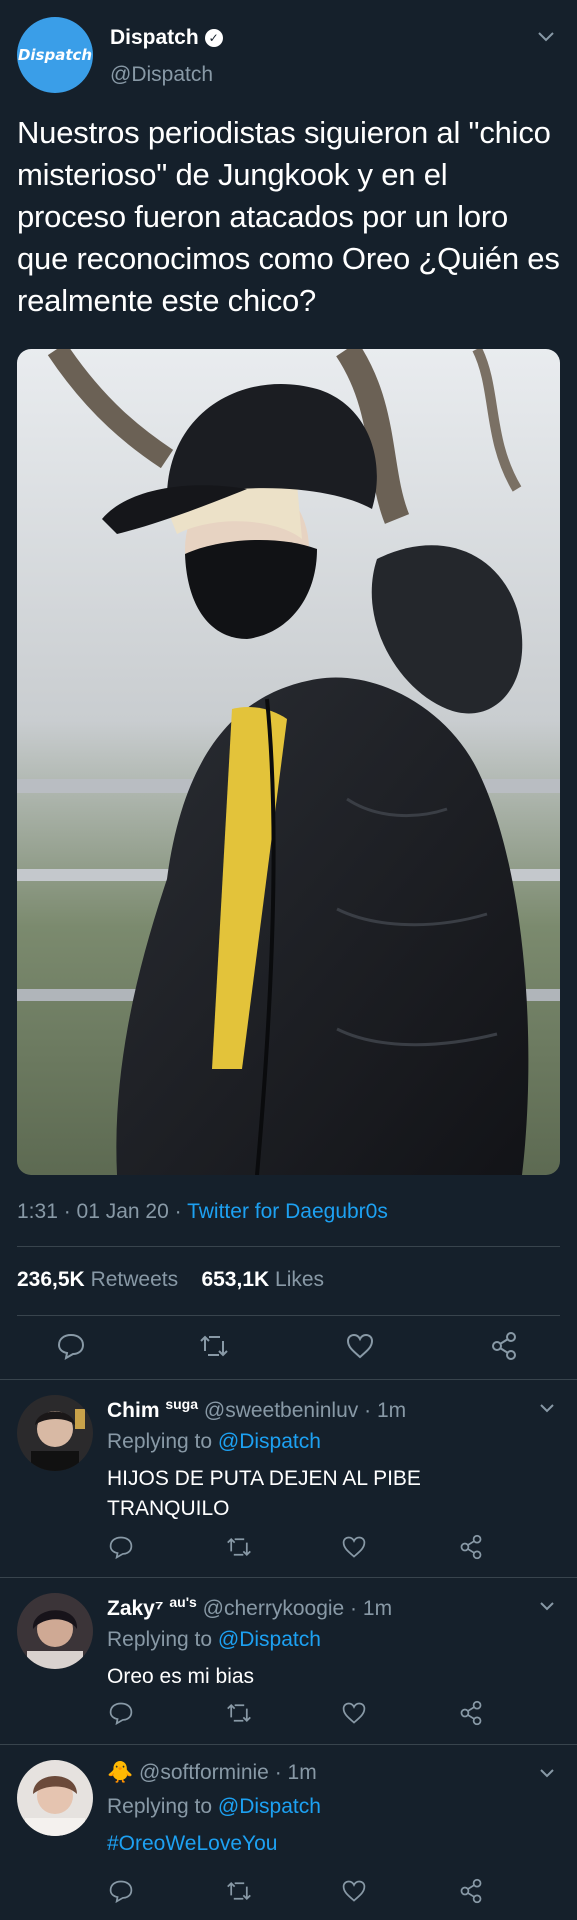 The height and width of the screenshot is (1920, 577). I want to click on verified-badge-icon: ✓, so click(213, 38).